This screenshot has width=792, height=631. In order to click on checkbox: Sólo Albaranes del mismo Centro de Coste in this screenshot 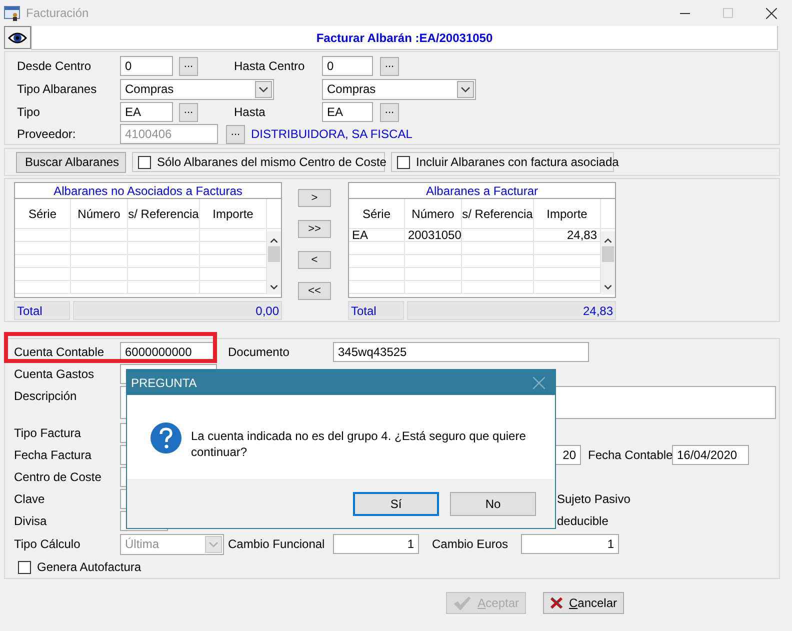, I will do `click(262, 162)`.